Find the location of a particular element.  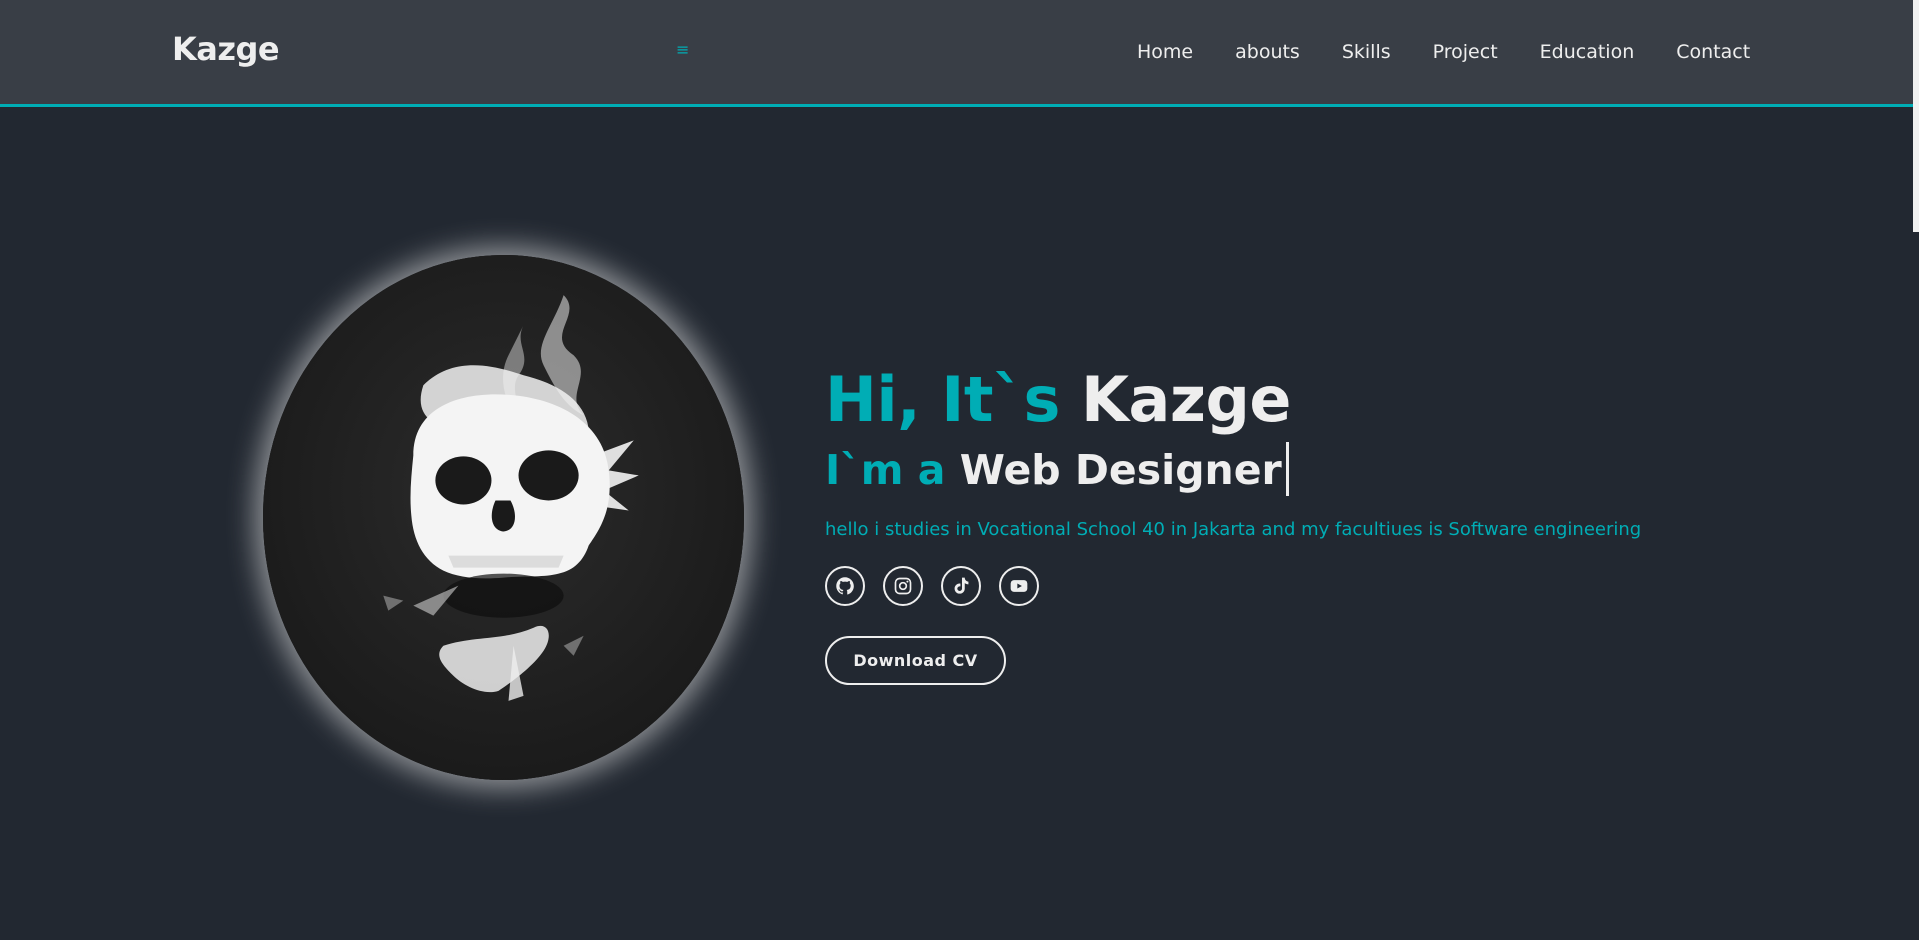

youtube-icon is located at coordinates (1019, 586).